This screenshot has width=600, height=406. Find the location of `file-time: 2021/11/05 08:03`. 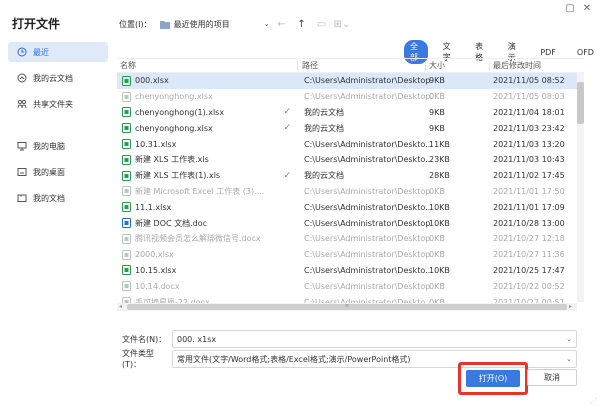

file-time: 2021/11/05 08:03 is located at coordinates (529, 97).